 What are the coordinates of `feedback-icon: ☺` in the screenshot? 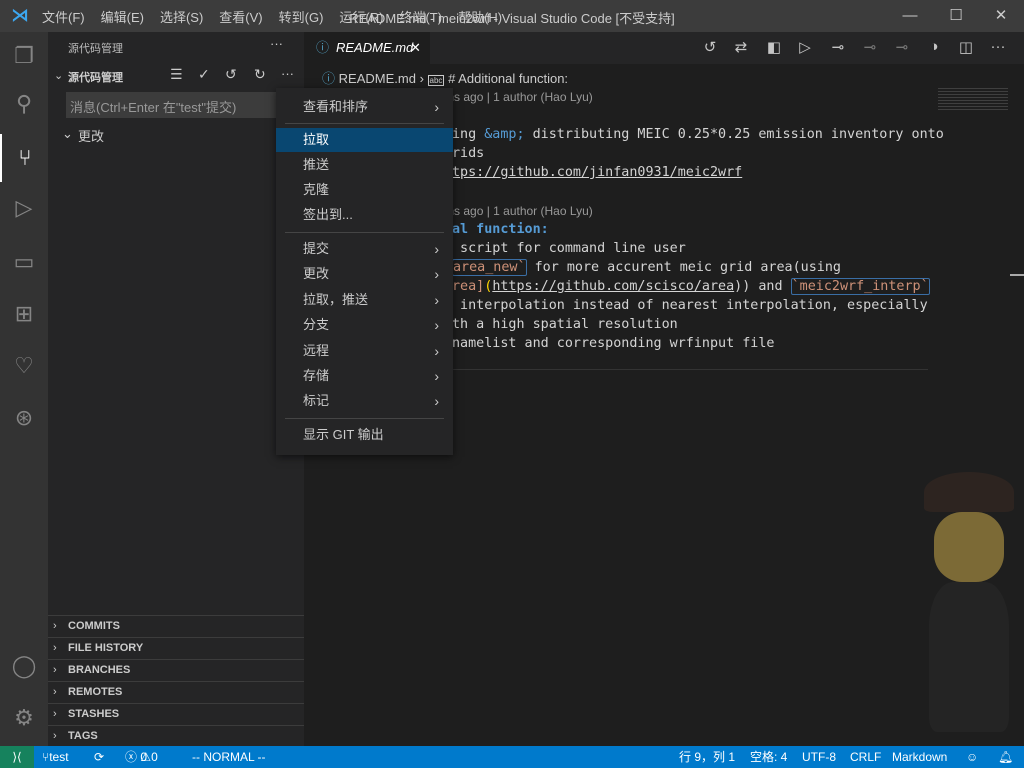 It's located at (972, 757).